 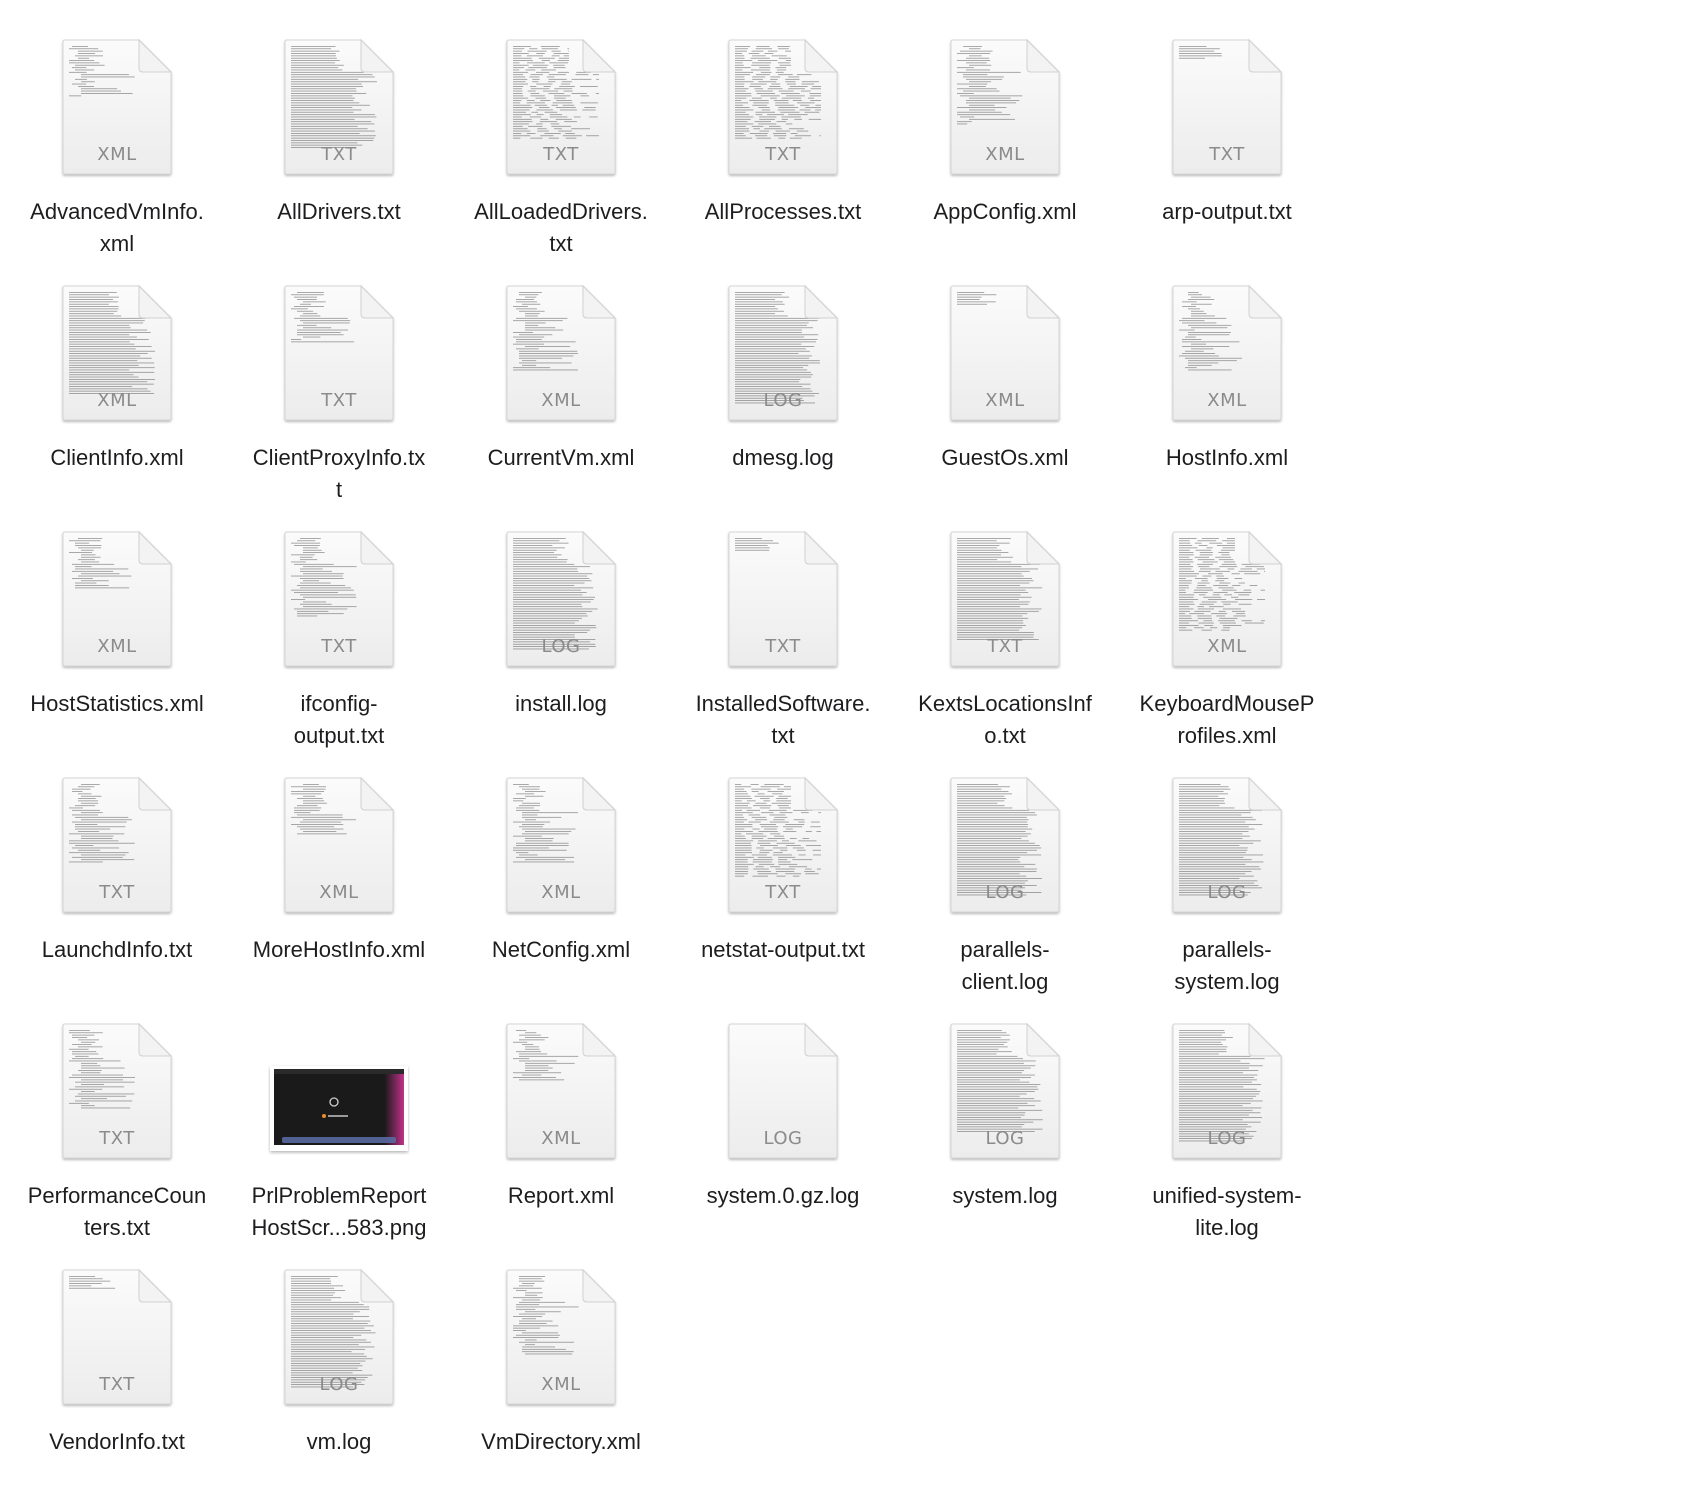 I want to click on file-item: LOG system.0.gz.log, so click(x=783, y=1104).